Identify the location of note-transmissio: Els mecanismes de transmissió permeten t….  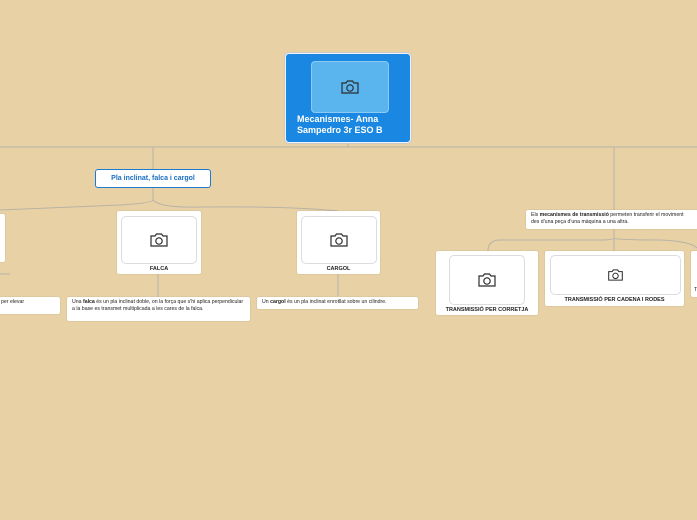
(611, 219).